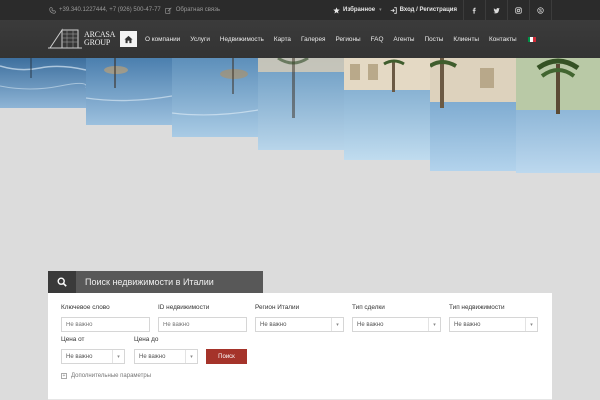 This screenshot has width=600, height=400. What do you see at coordinates (200, 39) in the screenshot?
I see `nav-item-services: Услуги` at bounding box center [200, 39].